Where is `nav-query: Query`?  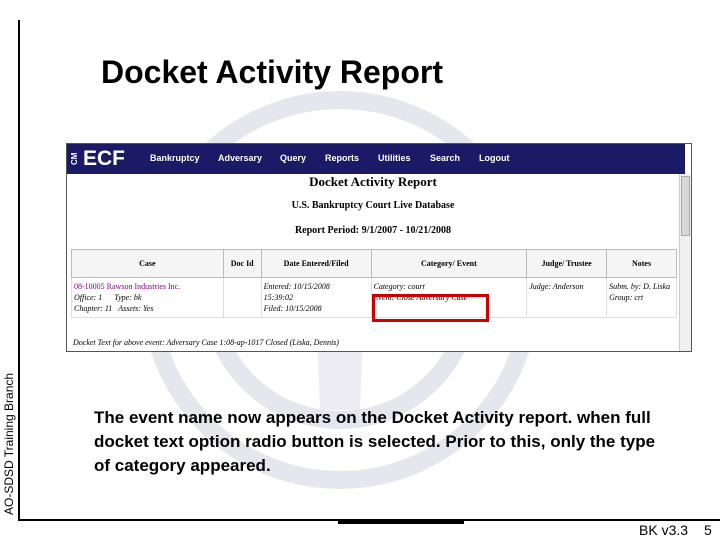 nav-query: Query is located at coordinates (293, 158).